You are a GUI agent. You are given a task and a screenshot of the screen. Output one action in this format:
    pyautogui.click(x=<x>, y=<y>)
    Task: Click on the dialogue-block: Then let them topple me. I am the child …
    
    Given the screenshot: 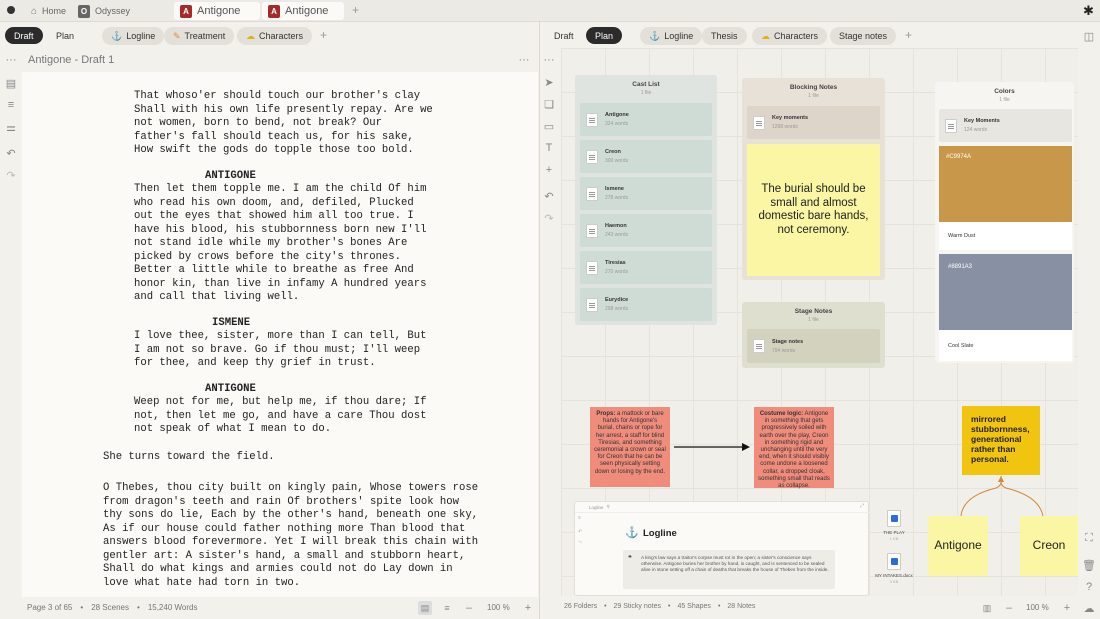 What is the action you would take?
    pyautogui.click(x=280, y=244)
    